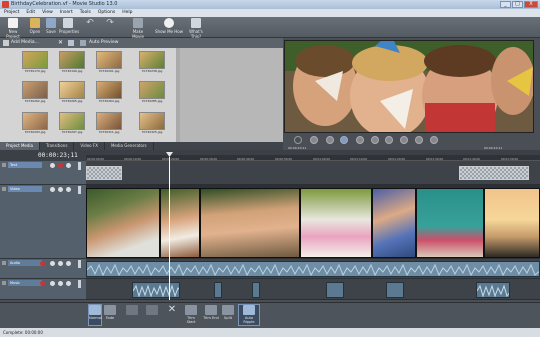  I want to click on menu-help: Help, so click(127, 13).